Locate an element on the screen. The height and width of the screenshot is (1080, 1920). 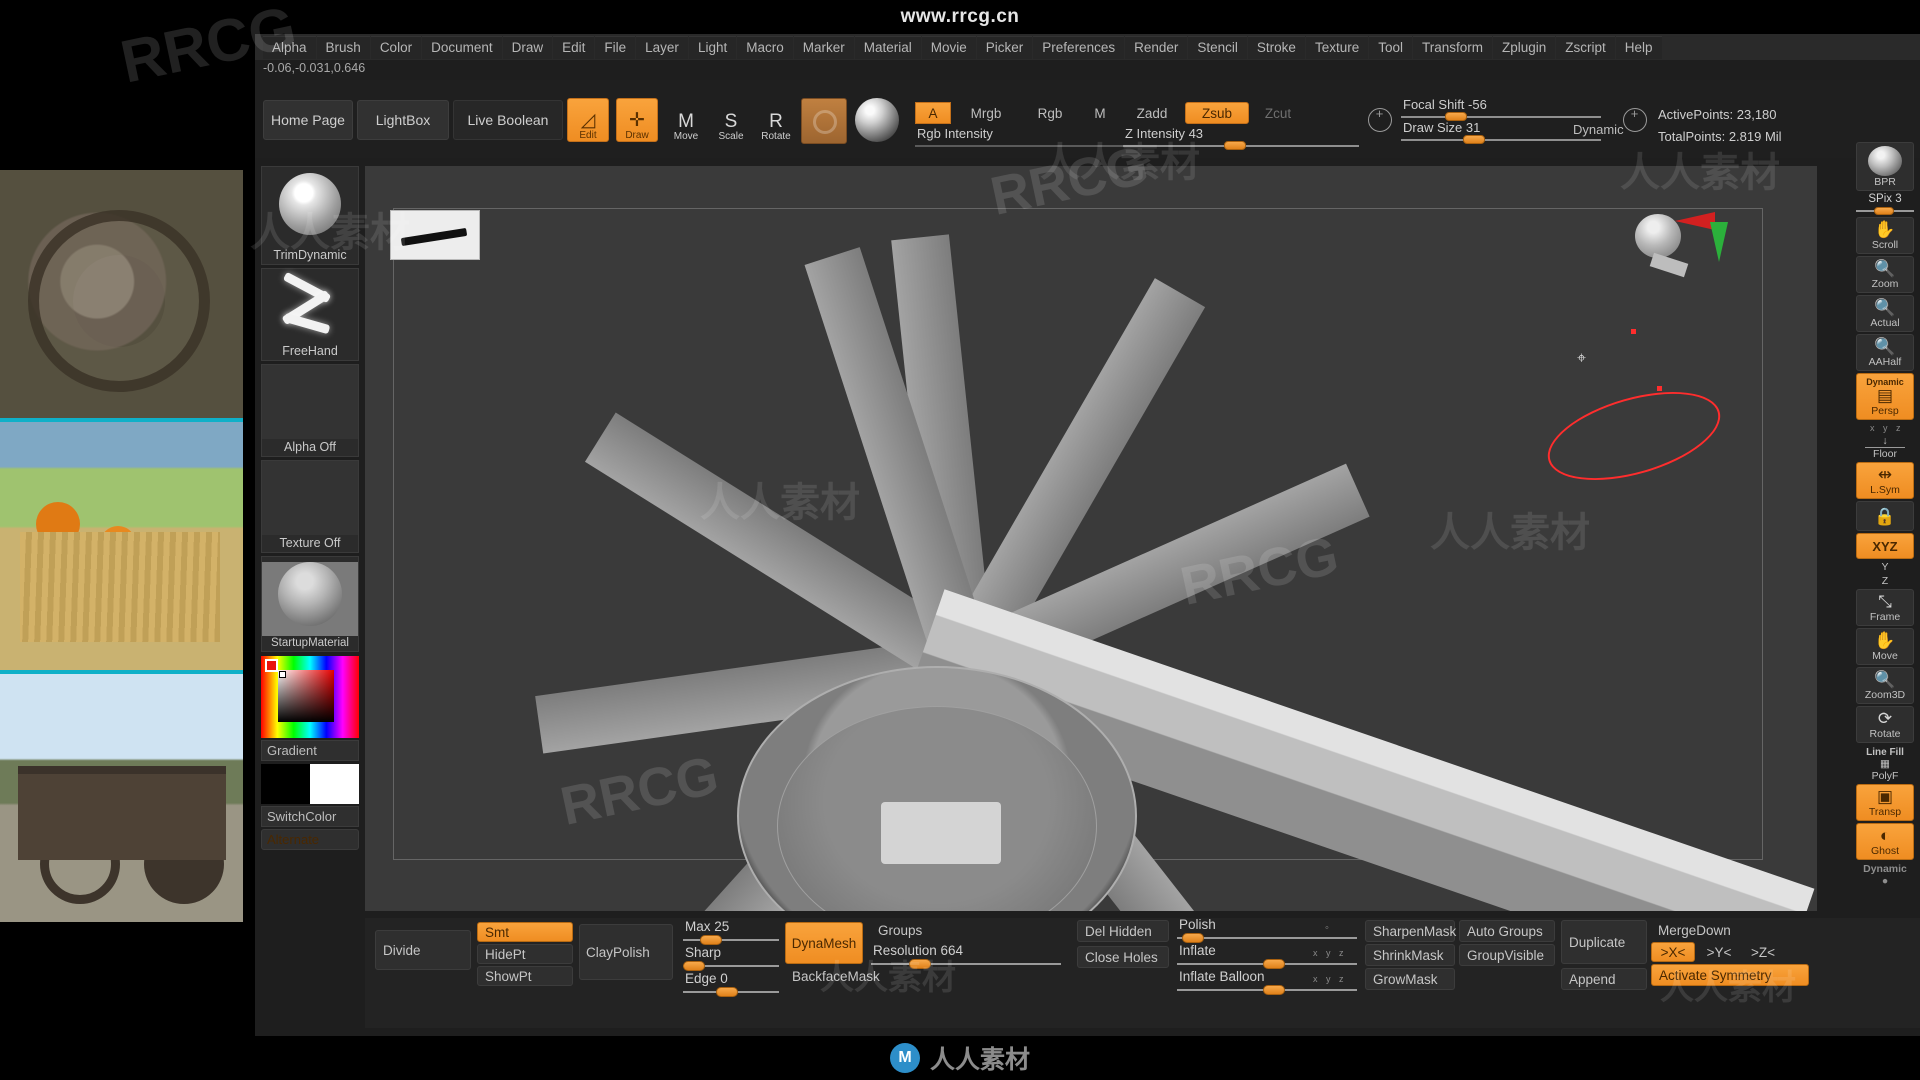
gradient-button: Gradient is located at coordinates (310, 750).